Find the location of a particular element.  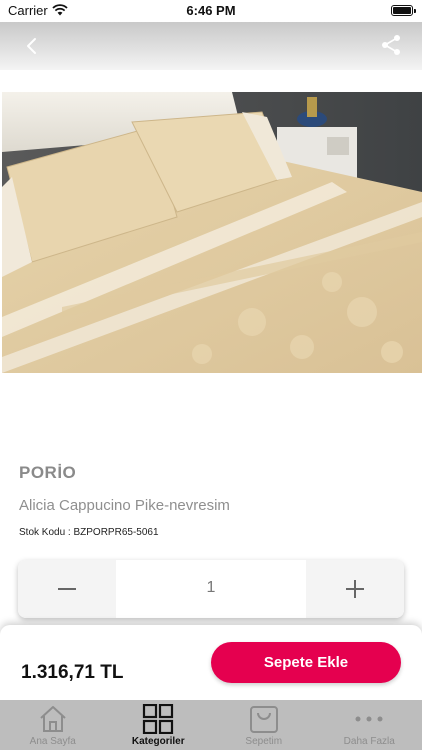

tab-home: Ana Sayfa is located at coordinates (53, 725).